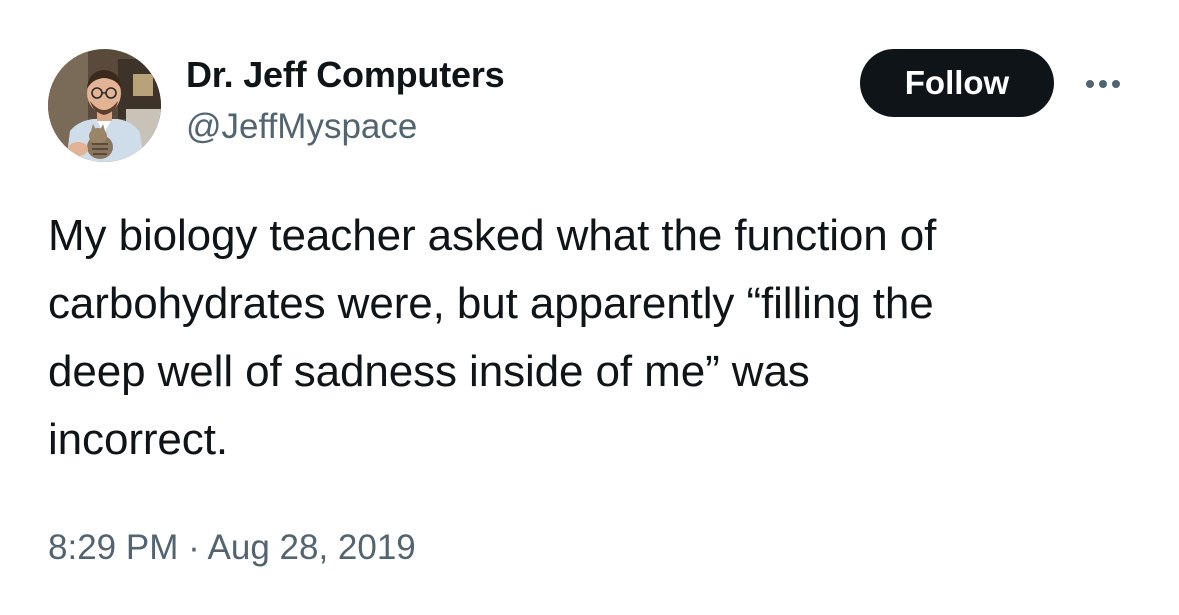 This screenshot has width=1179, height=615. What do you see at coordinates (345, 101) in the screenshot?
I see `author-info: Dr. Jeff Computers @JeffMyspace` at bounding box center [345, 101].